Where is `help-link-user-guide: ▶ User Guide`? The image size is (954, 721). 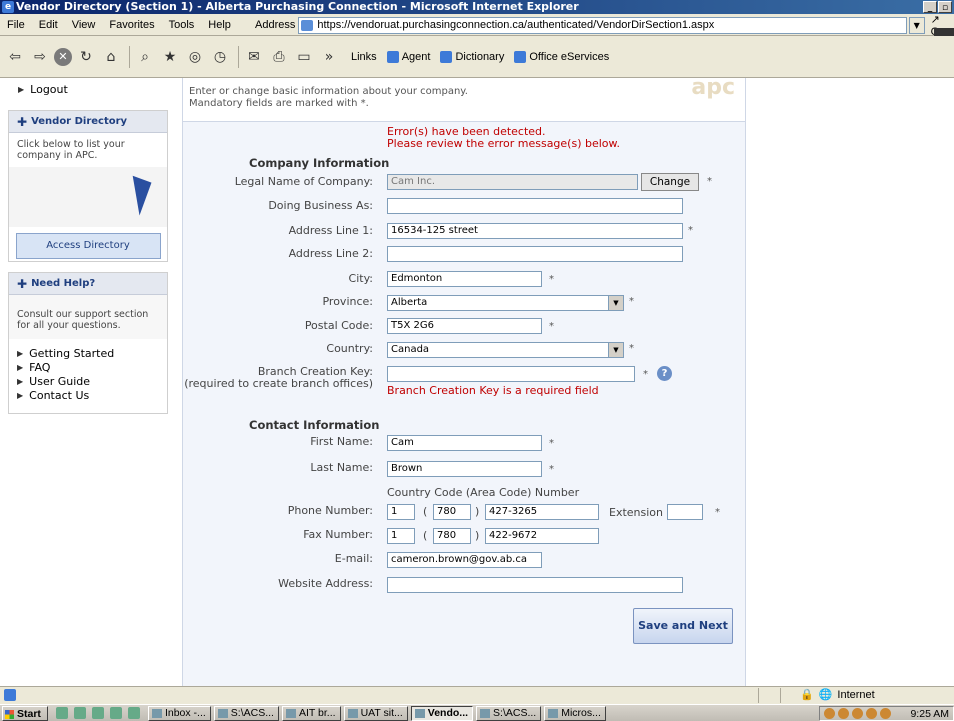 help-link-user-guide: ▶ User Guide is located at coordinates (88, 382).